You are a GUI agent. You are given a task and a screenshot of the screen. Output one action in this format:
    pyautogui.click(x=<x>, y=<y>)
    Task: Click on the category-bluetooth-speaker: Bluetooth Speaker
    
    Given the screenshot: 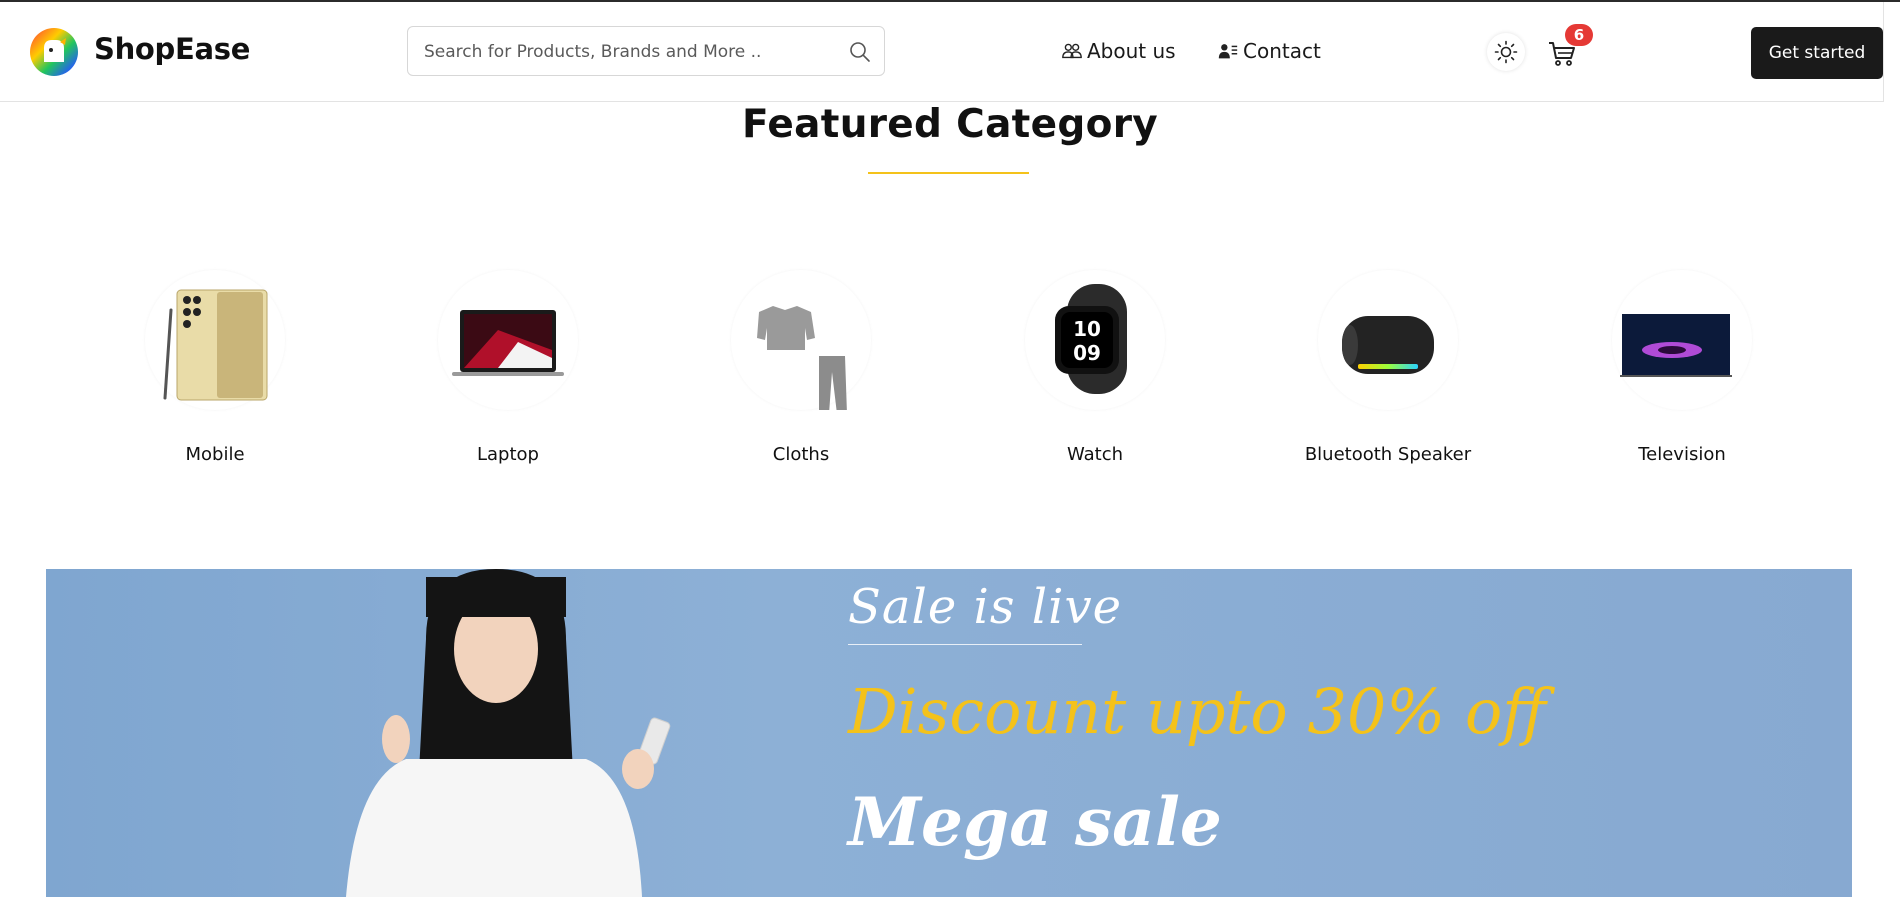 What is the action you would take?
    pyautogui.click(x=1388, y=367)
    